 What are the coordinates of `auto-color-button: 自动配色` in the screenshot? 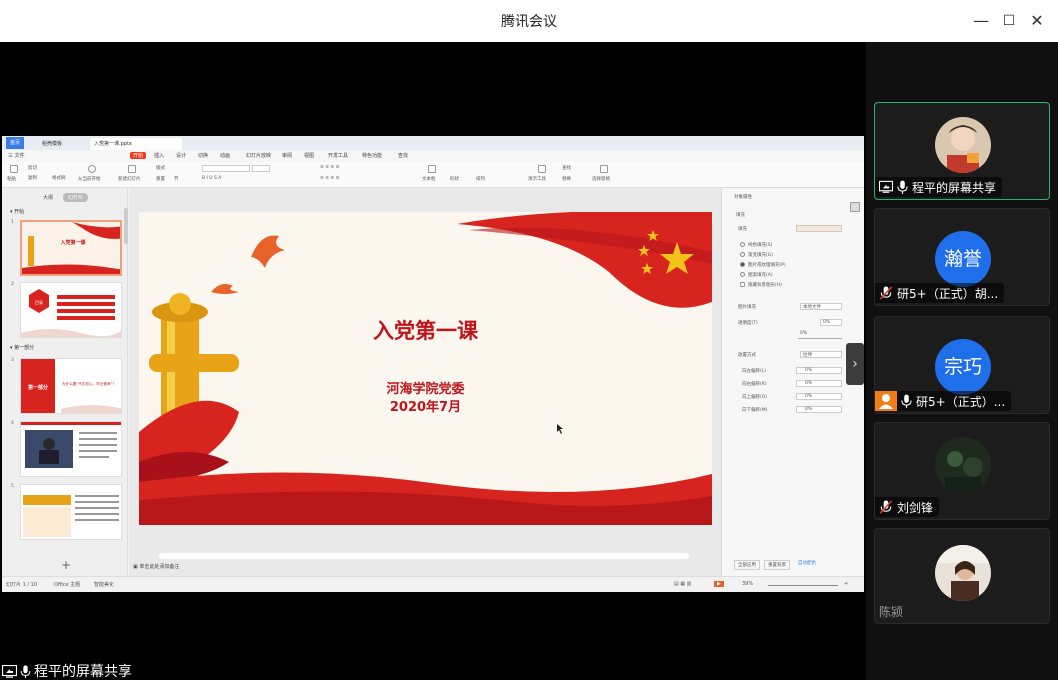 It's located at (807, 563).